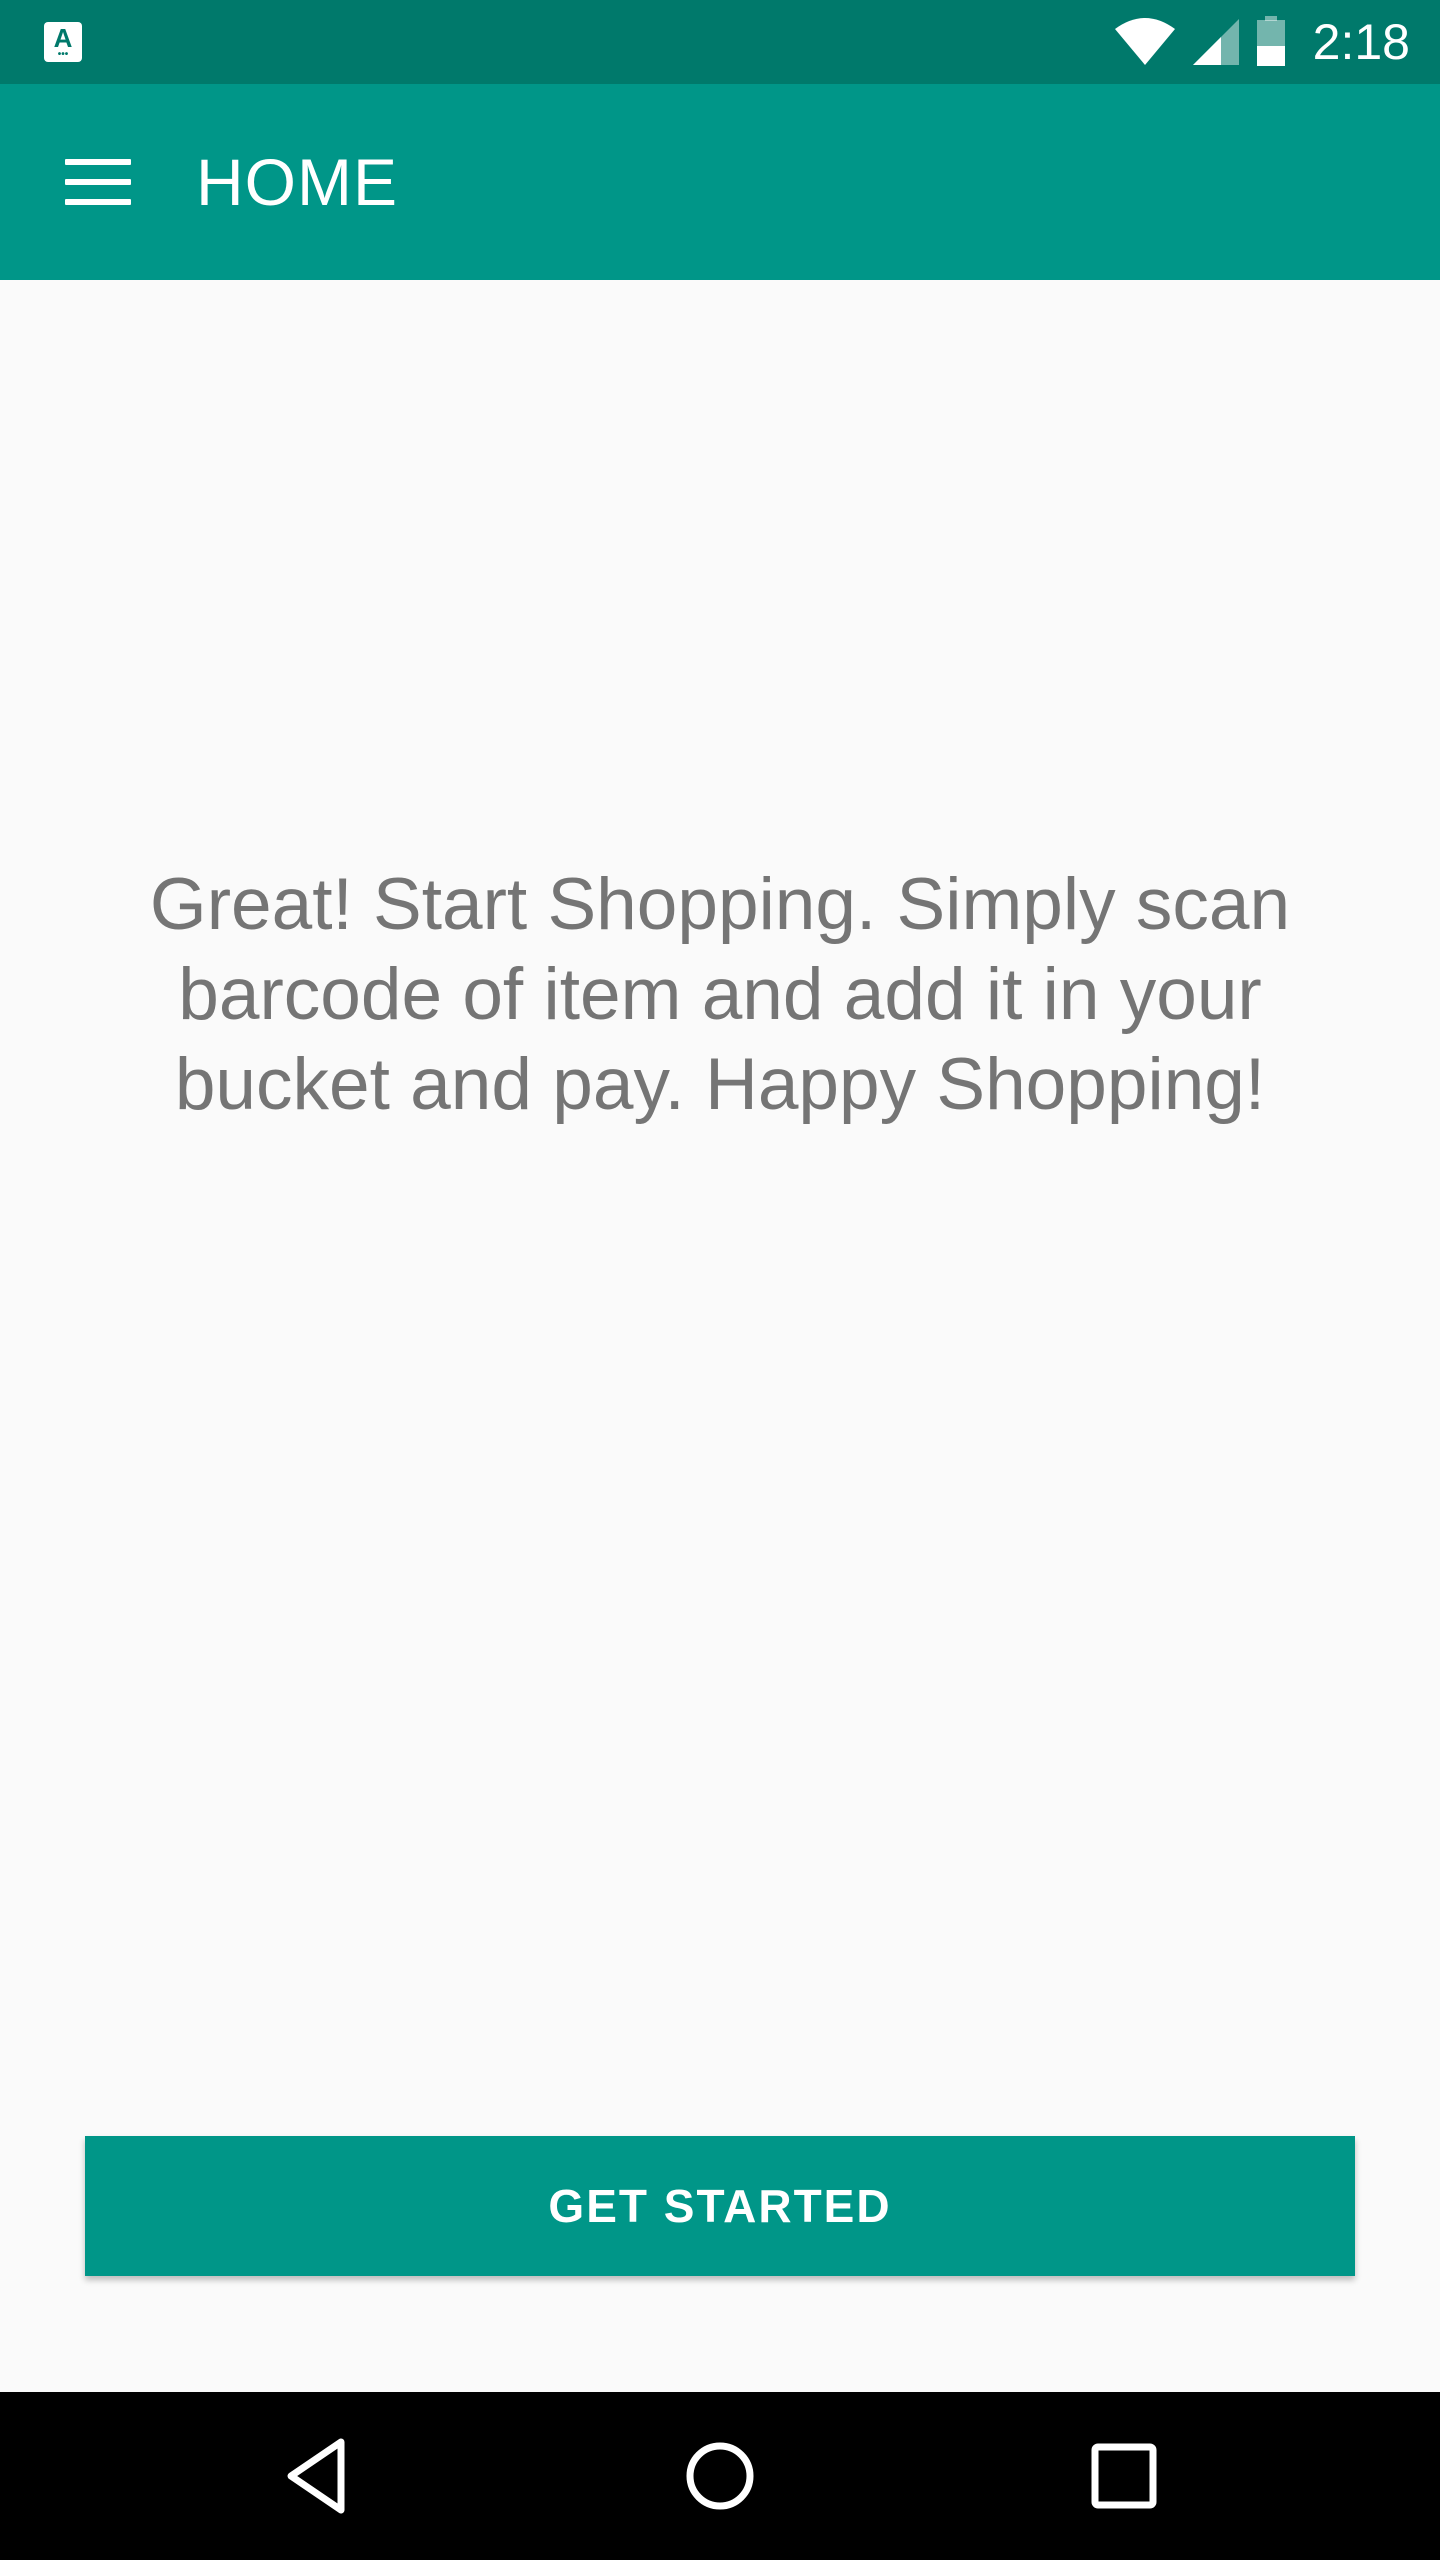 The image size is (1440, 2560). I want to click on get-started-button: GET STARTED, so click(720, 2206).